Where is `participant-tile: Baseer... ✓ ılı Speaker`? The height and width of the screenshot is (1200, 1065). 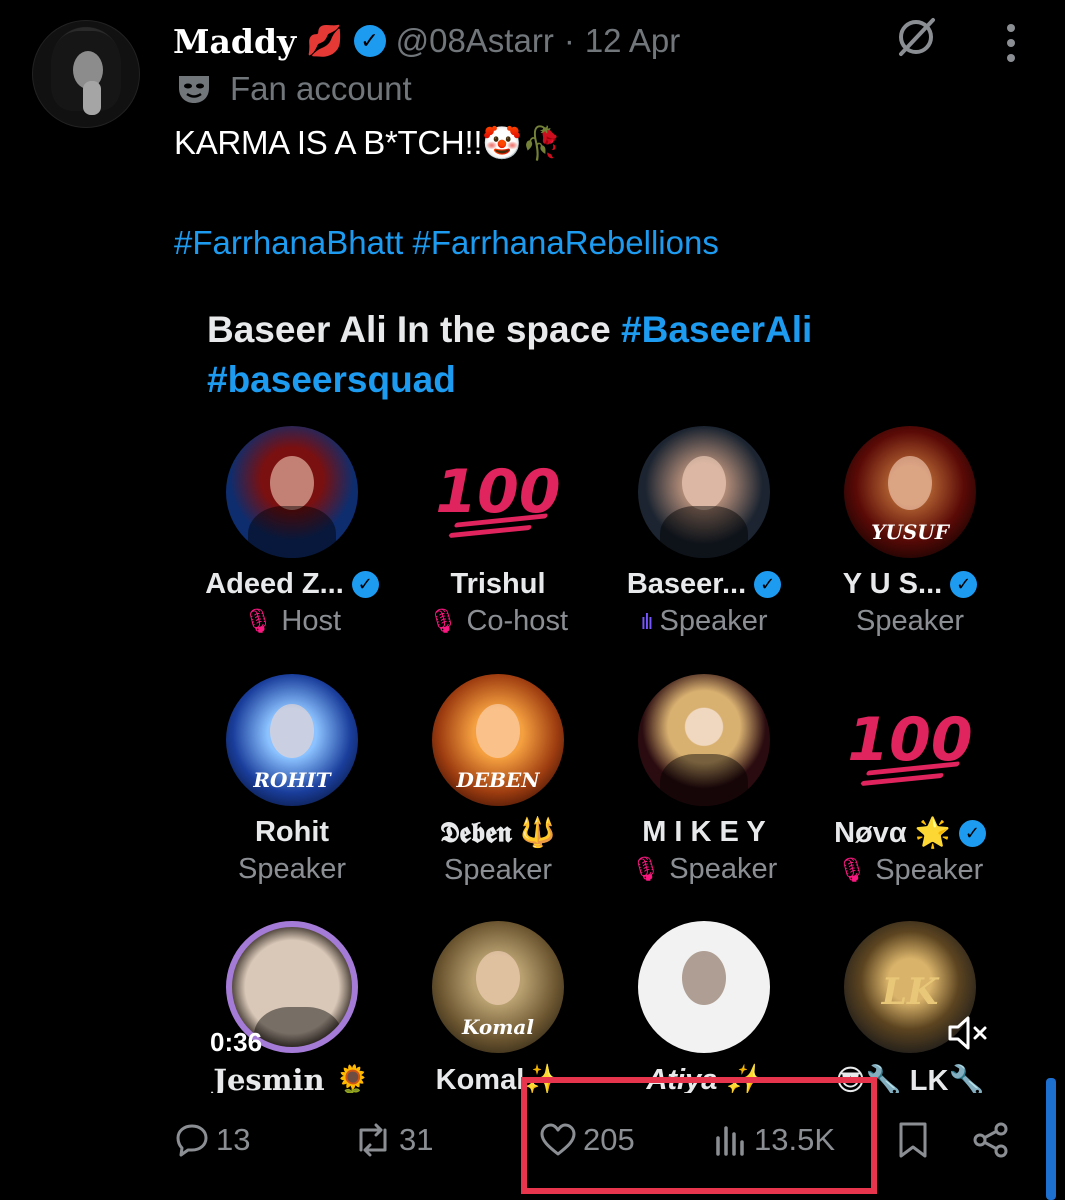 participant-tile: Baseer... ✓ ılı Speaker is located at coordinates (704, 532).